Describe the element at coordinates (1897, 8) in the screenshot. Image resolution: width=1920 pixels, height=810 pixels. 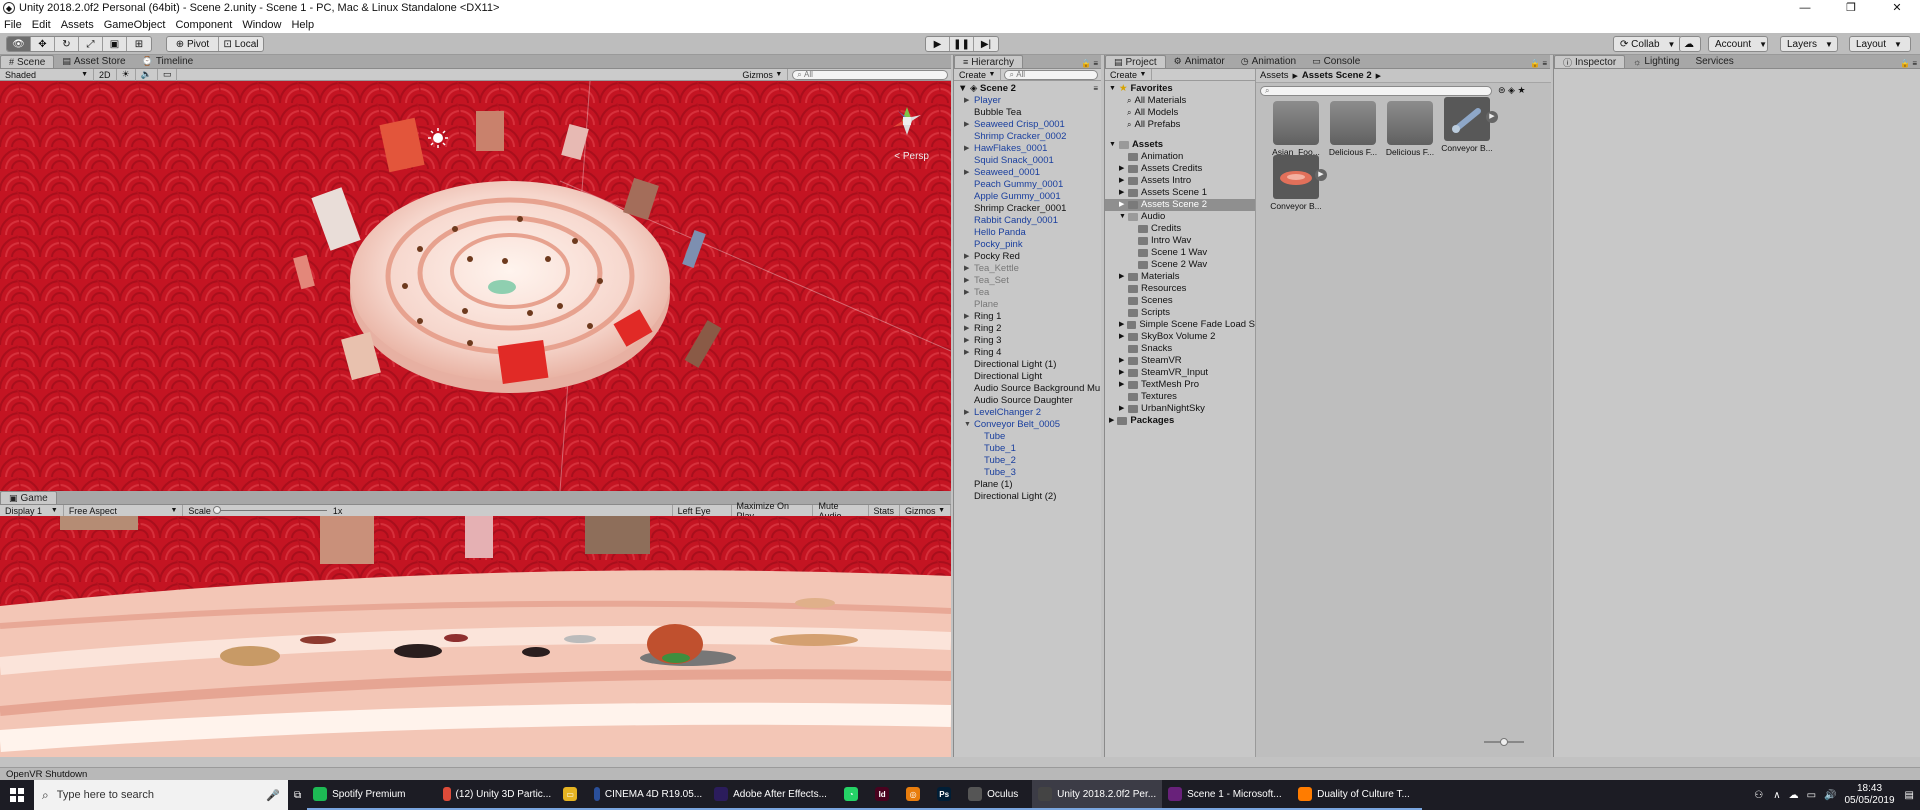
I see `close-icon: ✕` at that location.